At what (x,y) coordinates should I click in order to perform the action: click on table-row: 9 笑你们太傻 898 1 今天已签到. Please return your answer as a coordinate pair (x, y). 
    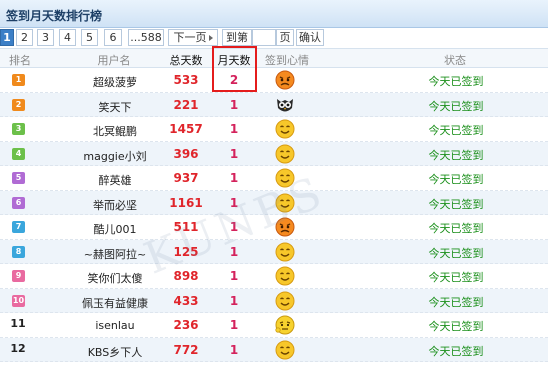
    Looking at the image, I should click on (274, 276).